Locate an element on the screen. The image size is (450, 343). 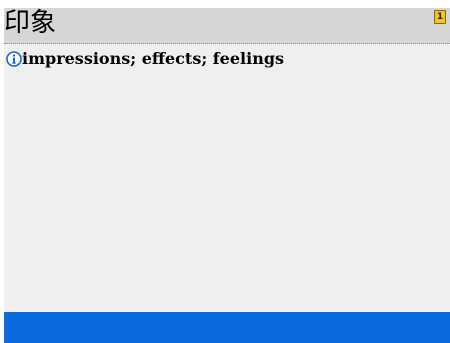
page-badge: 1 is located at coordinates (440, 17).